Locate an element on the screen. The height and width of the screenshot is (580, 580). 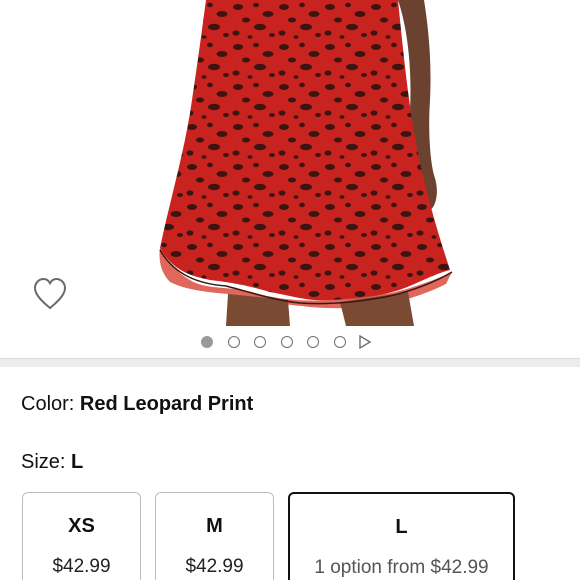
size-selection-row: Size: L is located at coordinates (52, 462).